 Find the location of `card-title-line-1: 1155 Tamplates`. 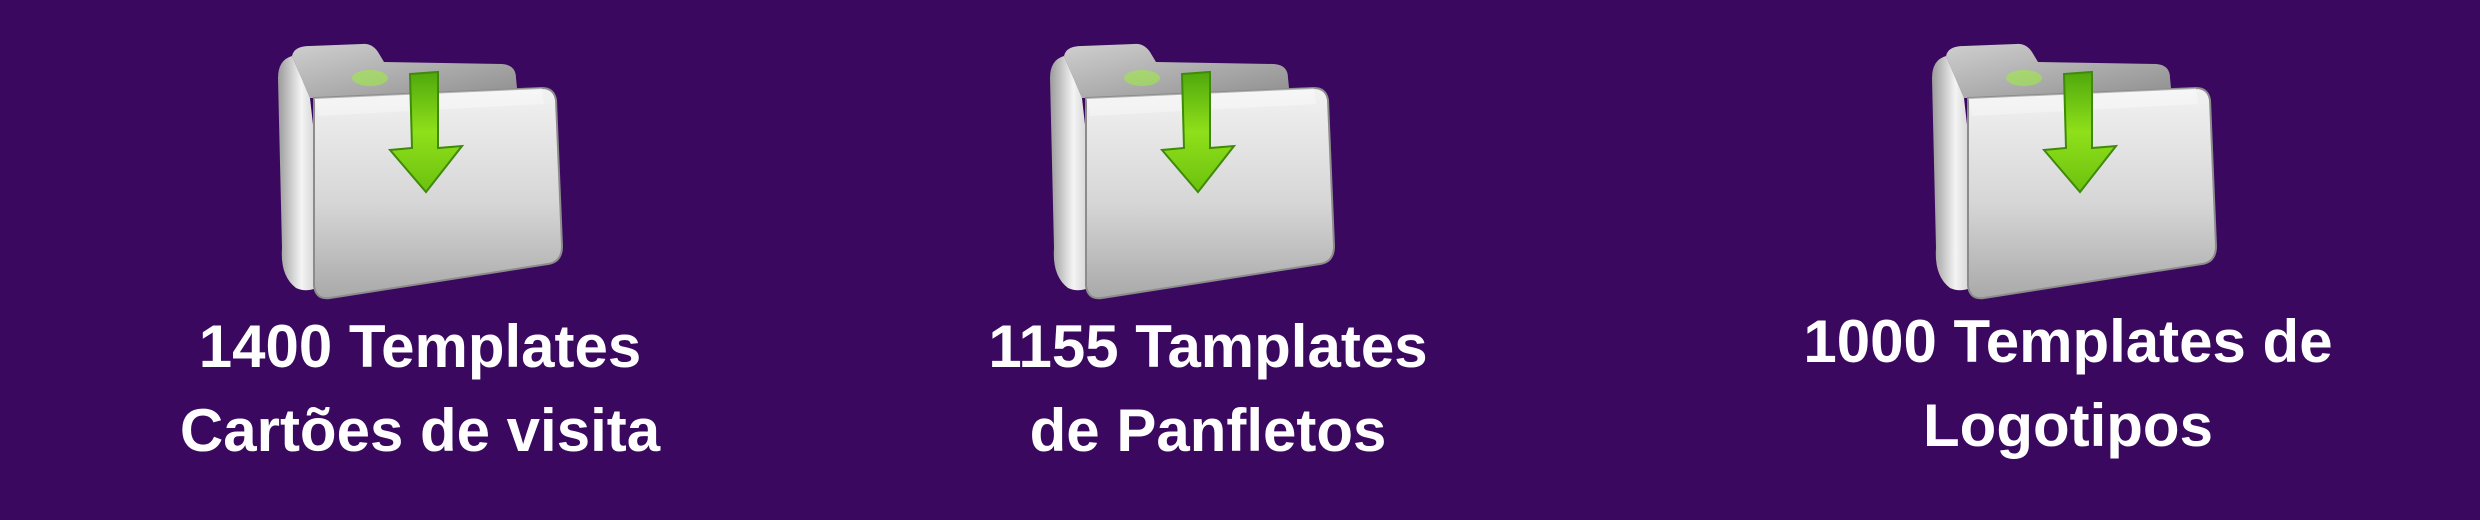

card-title-line-1: 1155 Tamplates is located at coordinates (1208, 346).